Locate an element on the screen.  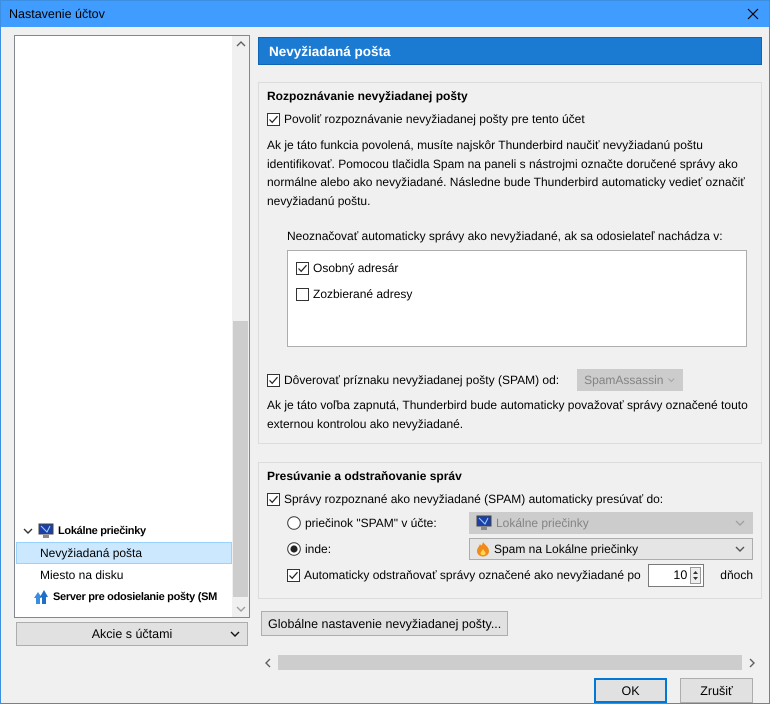
dialog-button: Zrušiť is located at coordinates (716, 690).